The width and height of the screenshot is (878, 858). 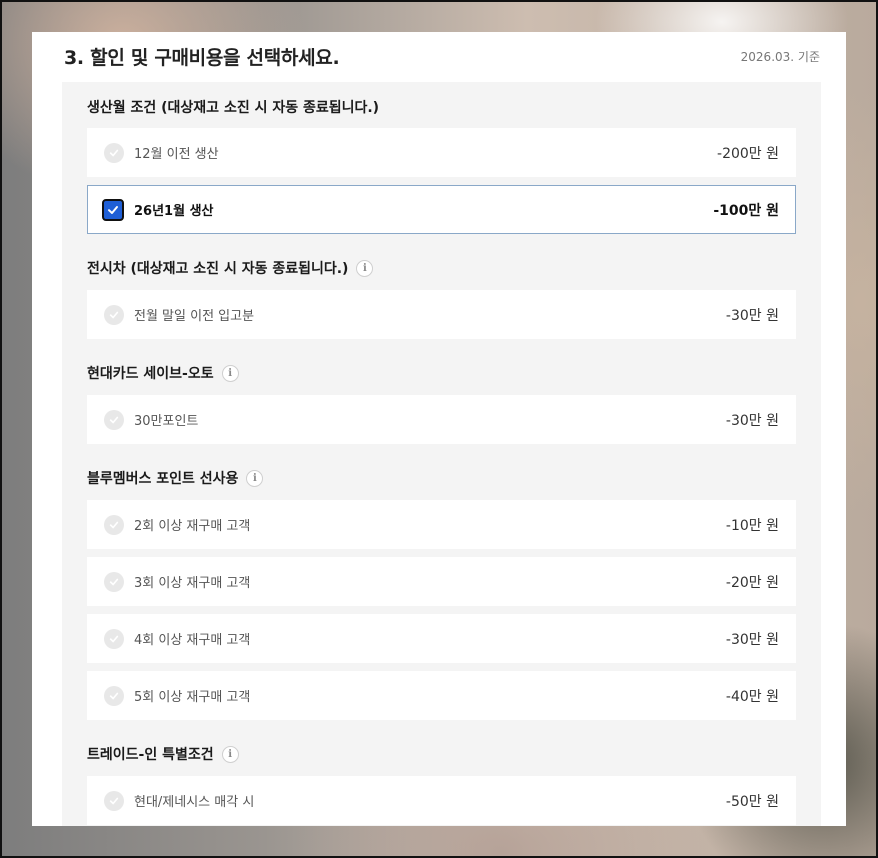 What do you see at coordinates (752, 582) in the screenshot?
I see `option-price: -20만 원` at bounding box center [752, 582].